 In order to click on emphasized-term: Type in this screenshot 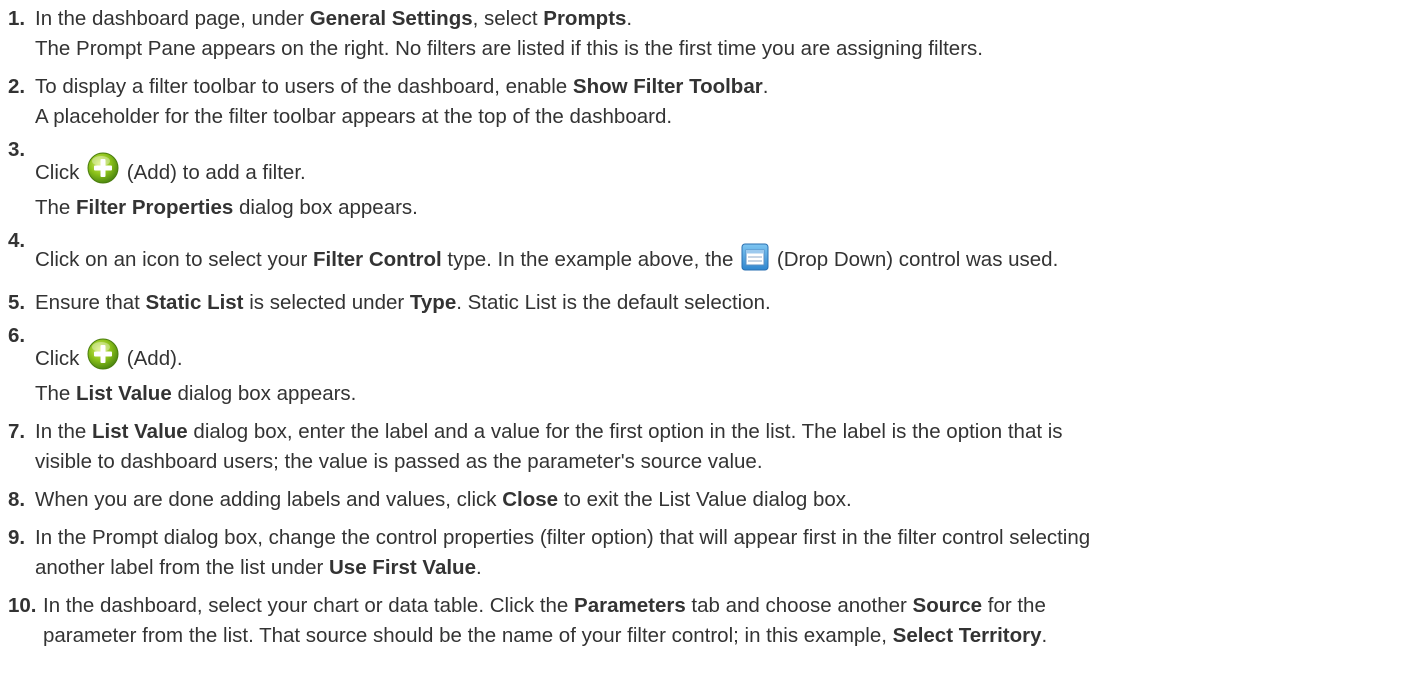, I will do `click(433, 302)`.